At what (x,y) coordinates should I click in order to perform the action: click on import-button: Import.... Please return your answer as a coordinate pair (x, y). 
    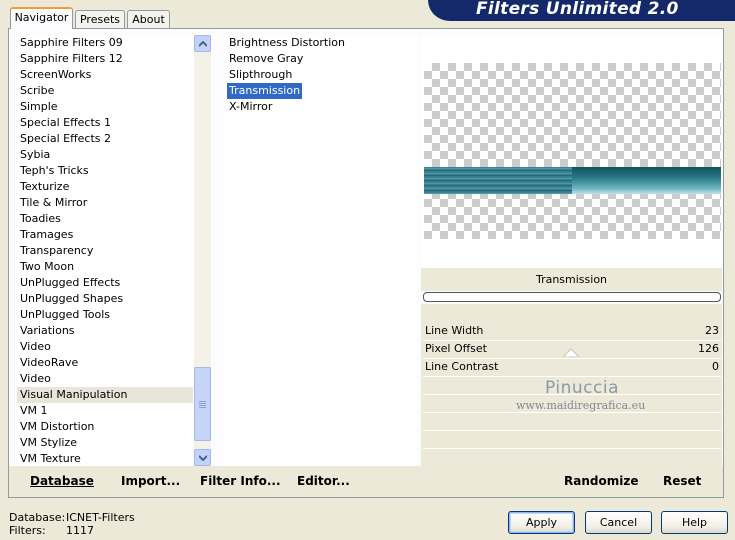
    Looking at the image, I should click on (150, 481).